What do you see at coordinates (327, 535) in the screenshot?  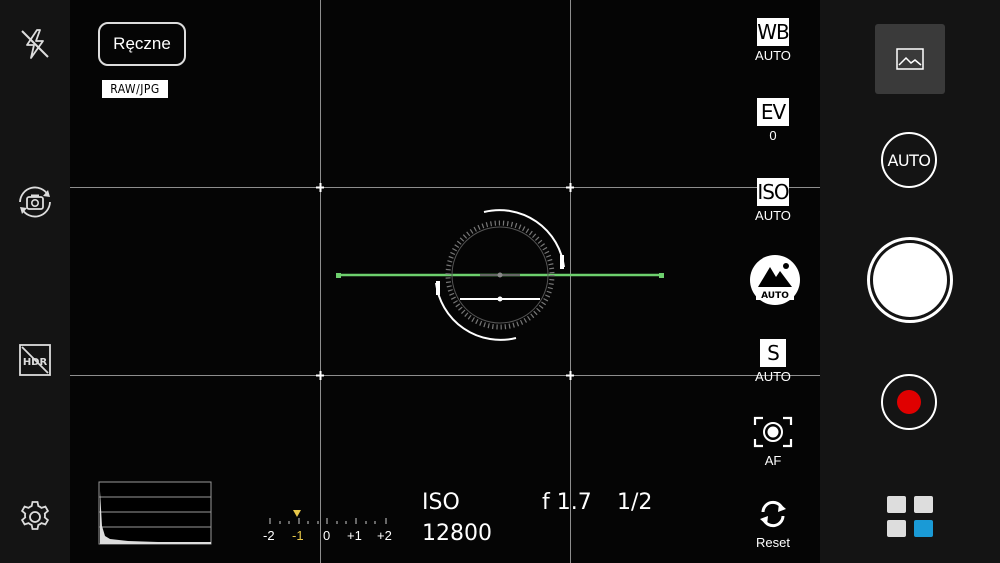 I see `exposure-label-0: 0` at bounding box center [327, 535].